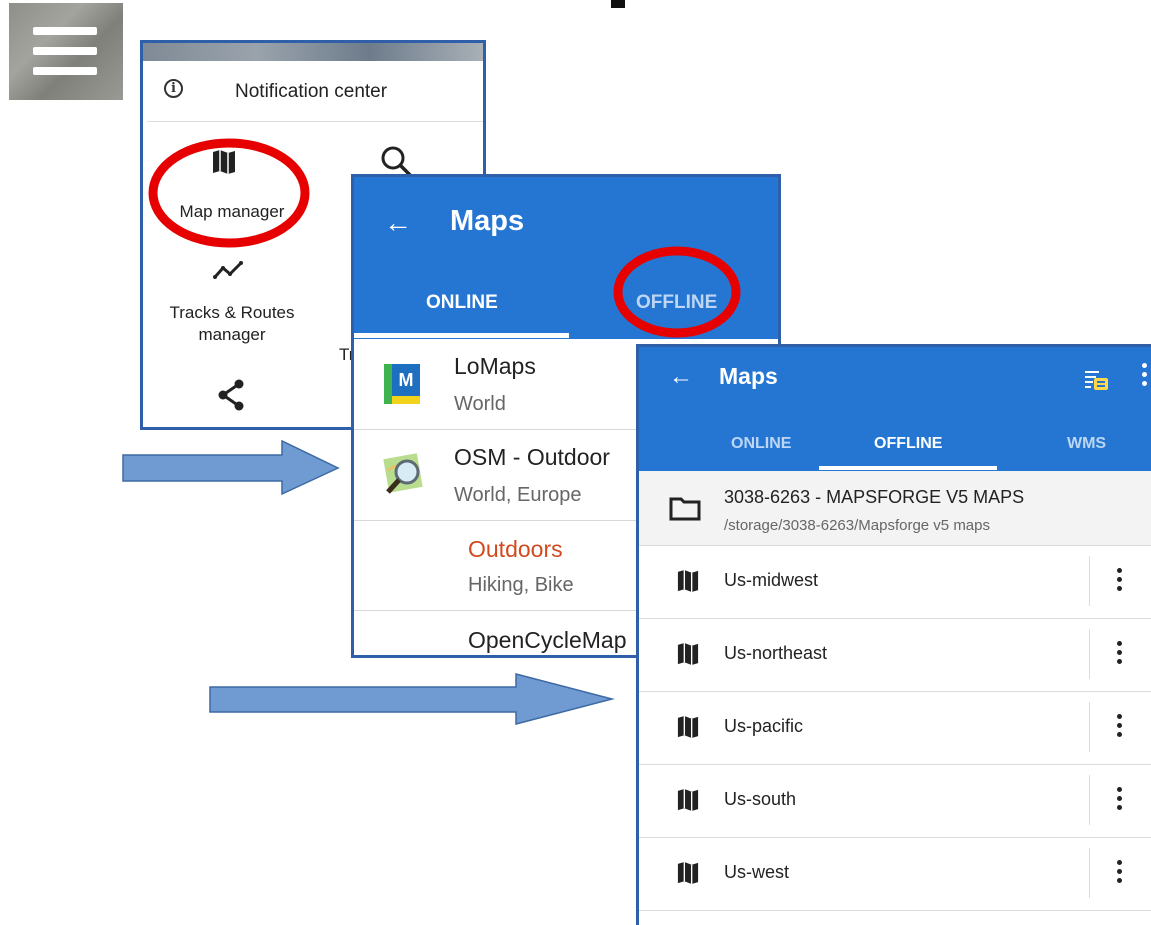  I want to click on arrow-to-maps-panel, so click(231, 467).